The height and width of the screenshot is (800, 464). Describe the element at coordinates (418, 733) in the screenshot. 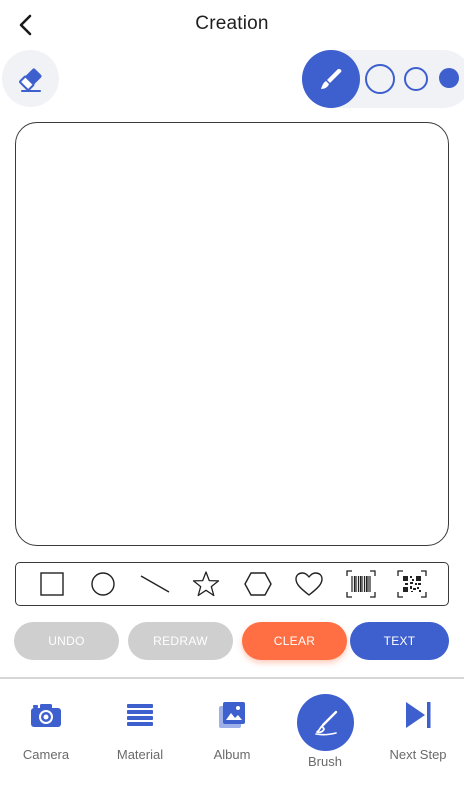

I see `nav-next-step: Next Step` at that location.